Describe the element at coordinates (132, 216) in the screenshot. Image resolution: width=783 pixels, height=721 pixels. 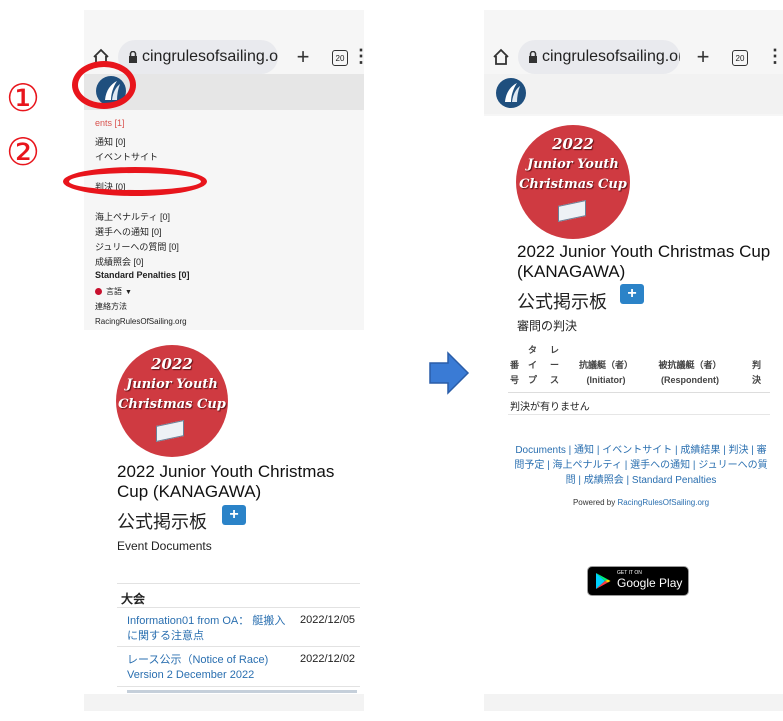
I see `menu-item-on-water-penalty: 海上ペナルティ [0]` at that location.